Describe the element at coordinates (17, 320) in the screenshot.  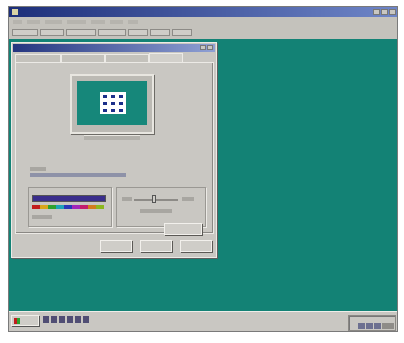
I see `windows-logo-icon` at that location.